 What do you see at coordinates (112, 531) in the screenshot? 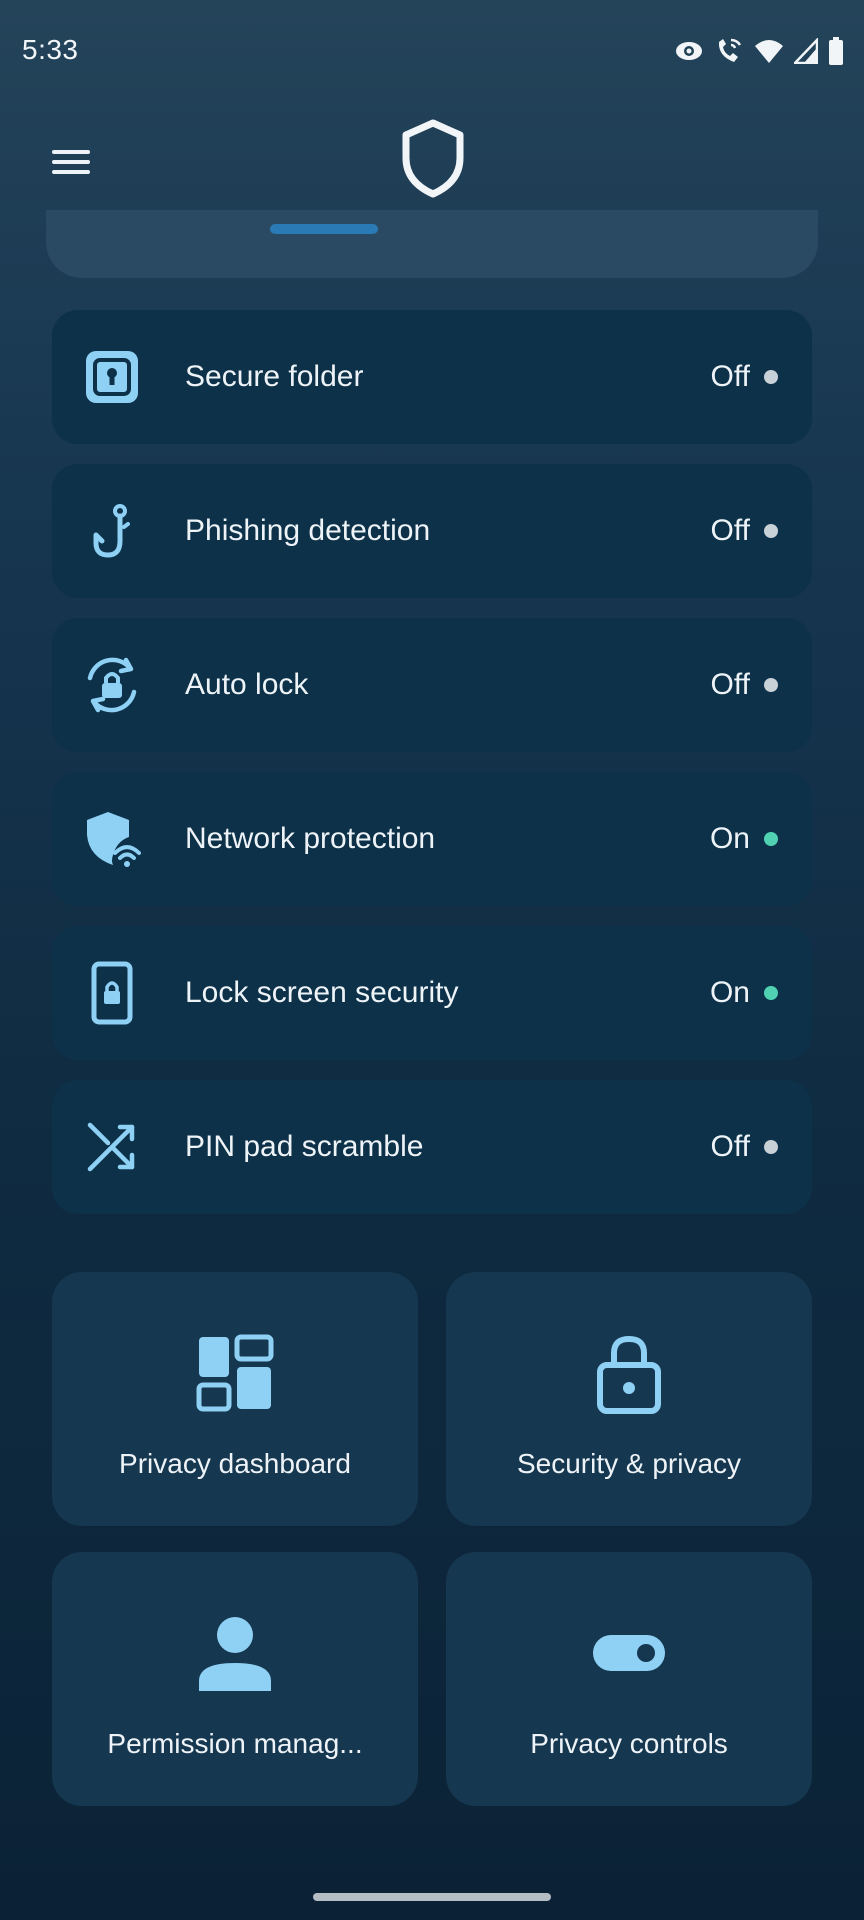
I see `fishhook-icon` at bounding box center [112, 531].